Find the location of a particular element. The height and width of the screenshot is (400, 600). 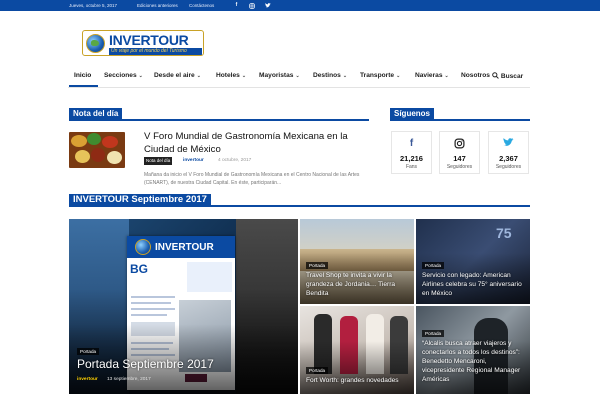

social-count: 2,367 is located at coordinates (508, 158).